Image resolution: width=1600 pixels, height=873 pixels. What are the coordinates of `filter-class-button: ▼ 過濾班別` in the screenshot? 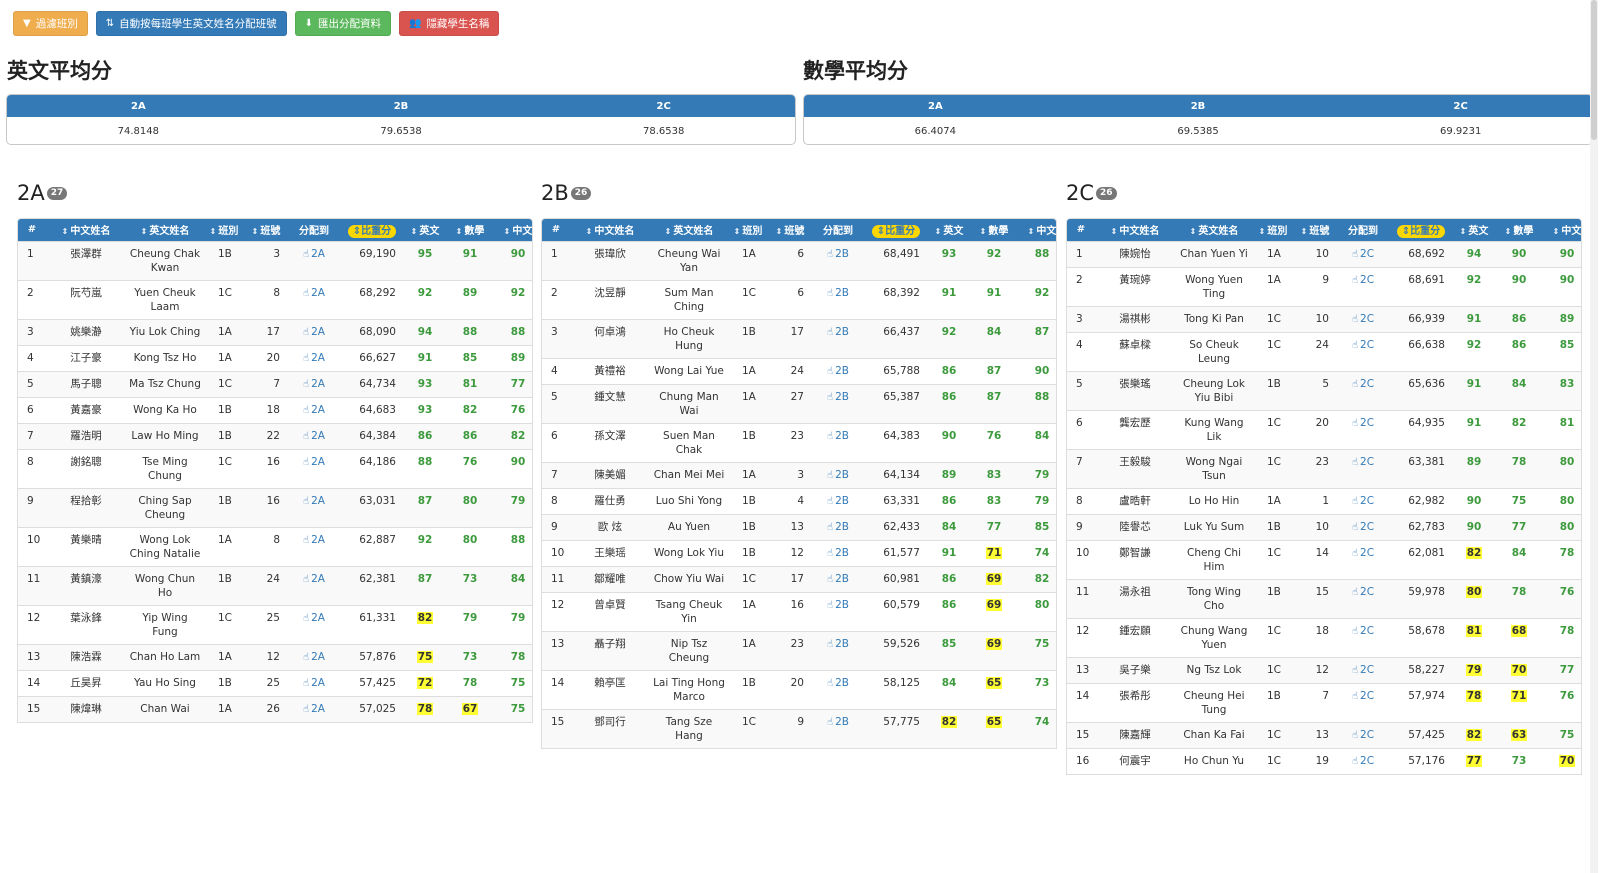 It's located at (50, 23).